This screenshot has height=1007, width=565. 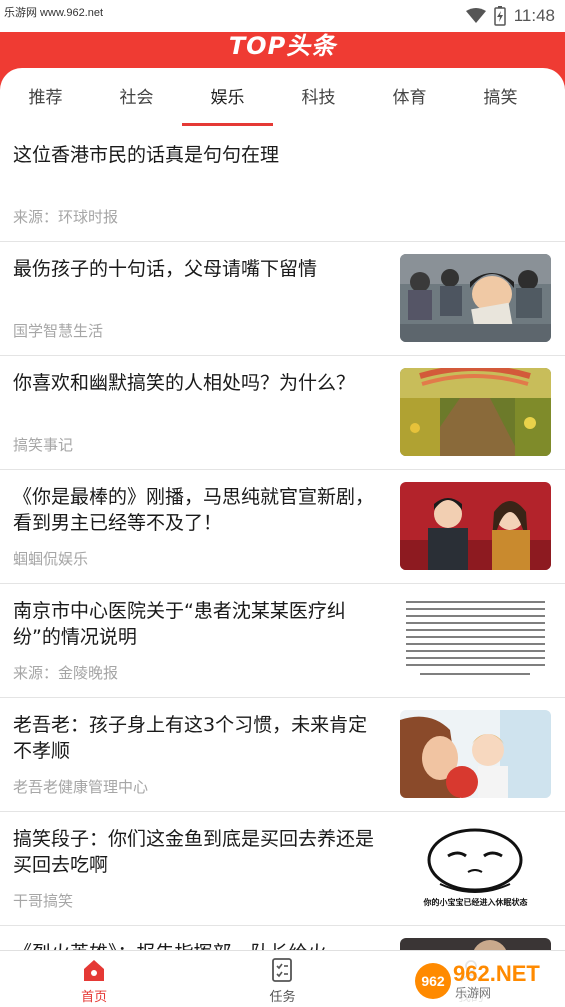 What do you see at coordinates (282, 46) in the screenshot?
I see `app-logo: TOP头条` at bounding box center [282, 46].